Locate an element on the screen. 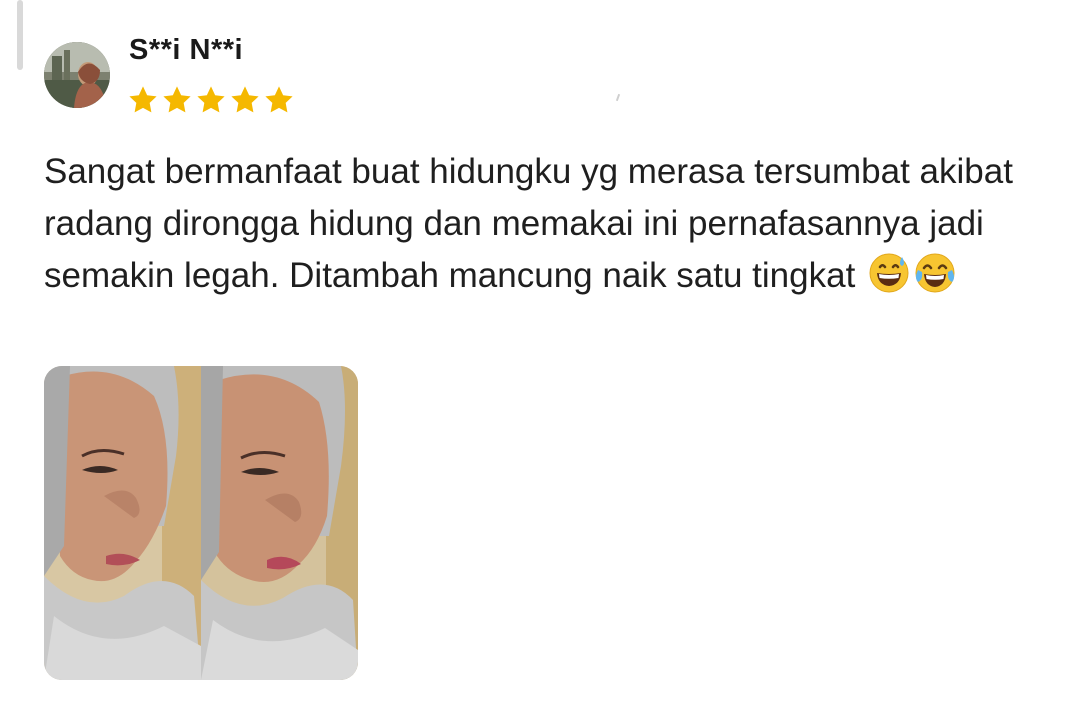 This screenshot has width=1080, height=713. tears-of-joy-emoji-icon is located at coordinates (935, 273).